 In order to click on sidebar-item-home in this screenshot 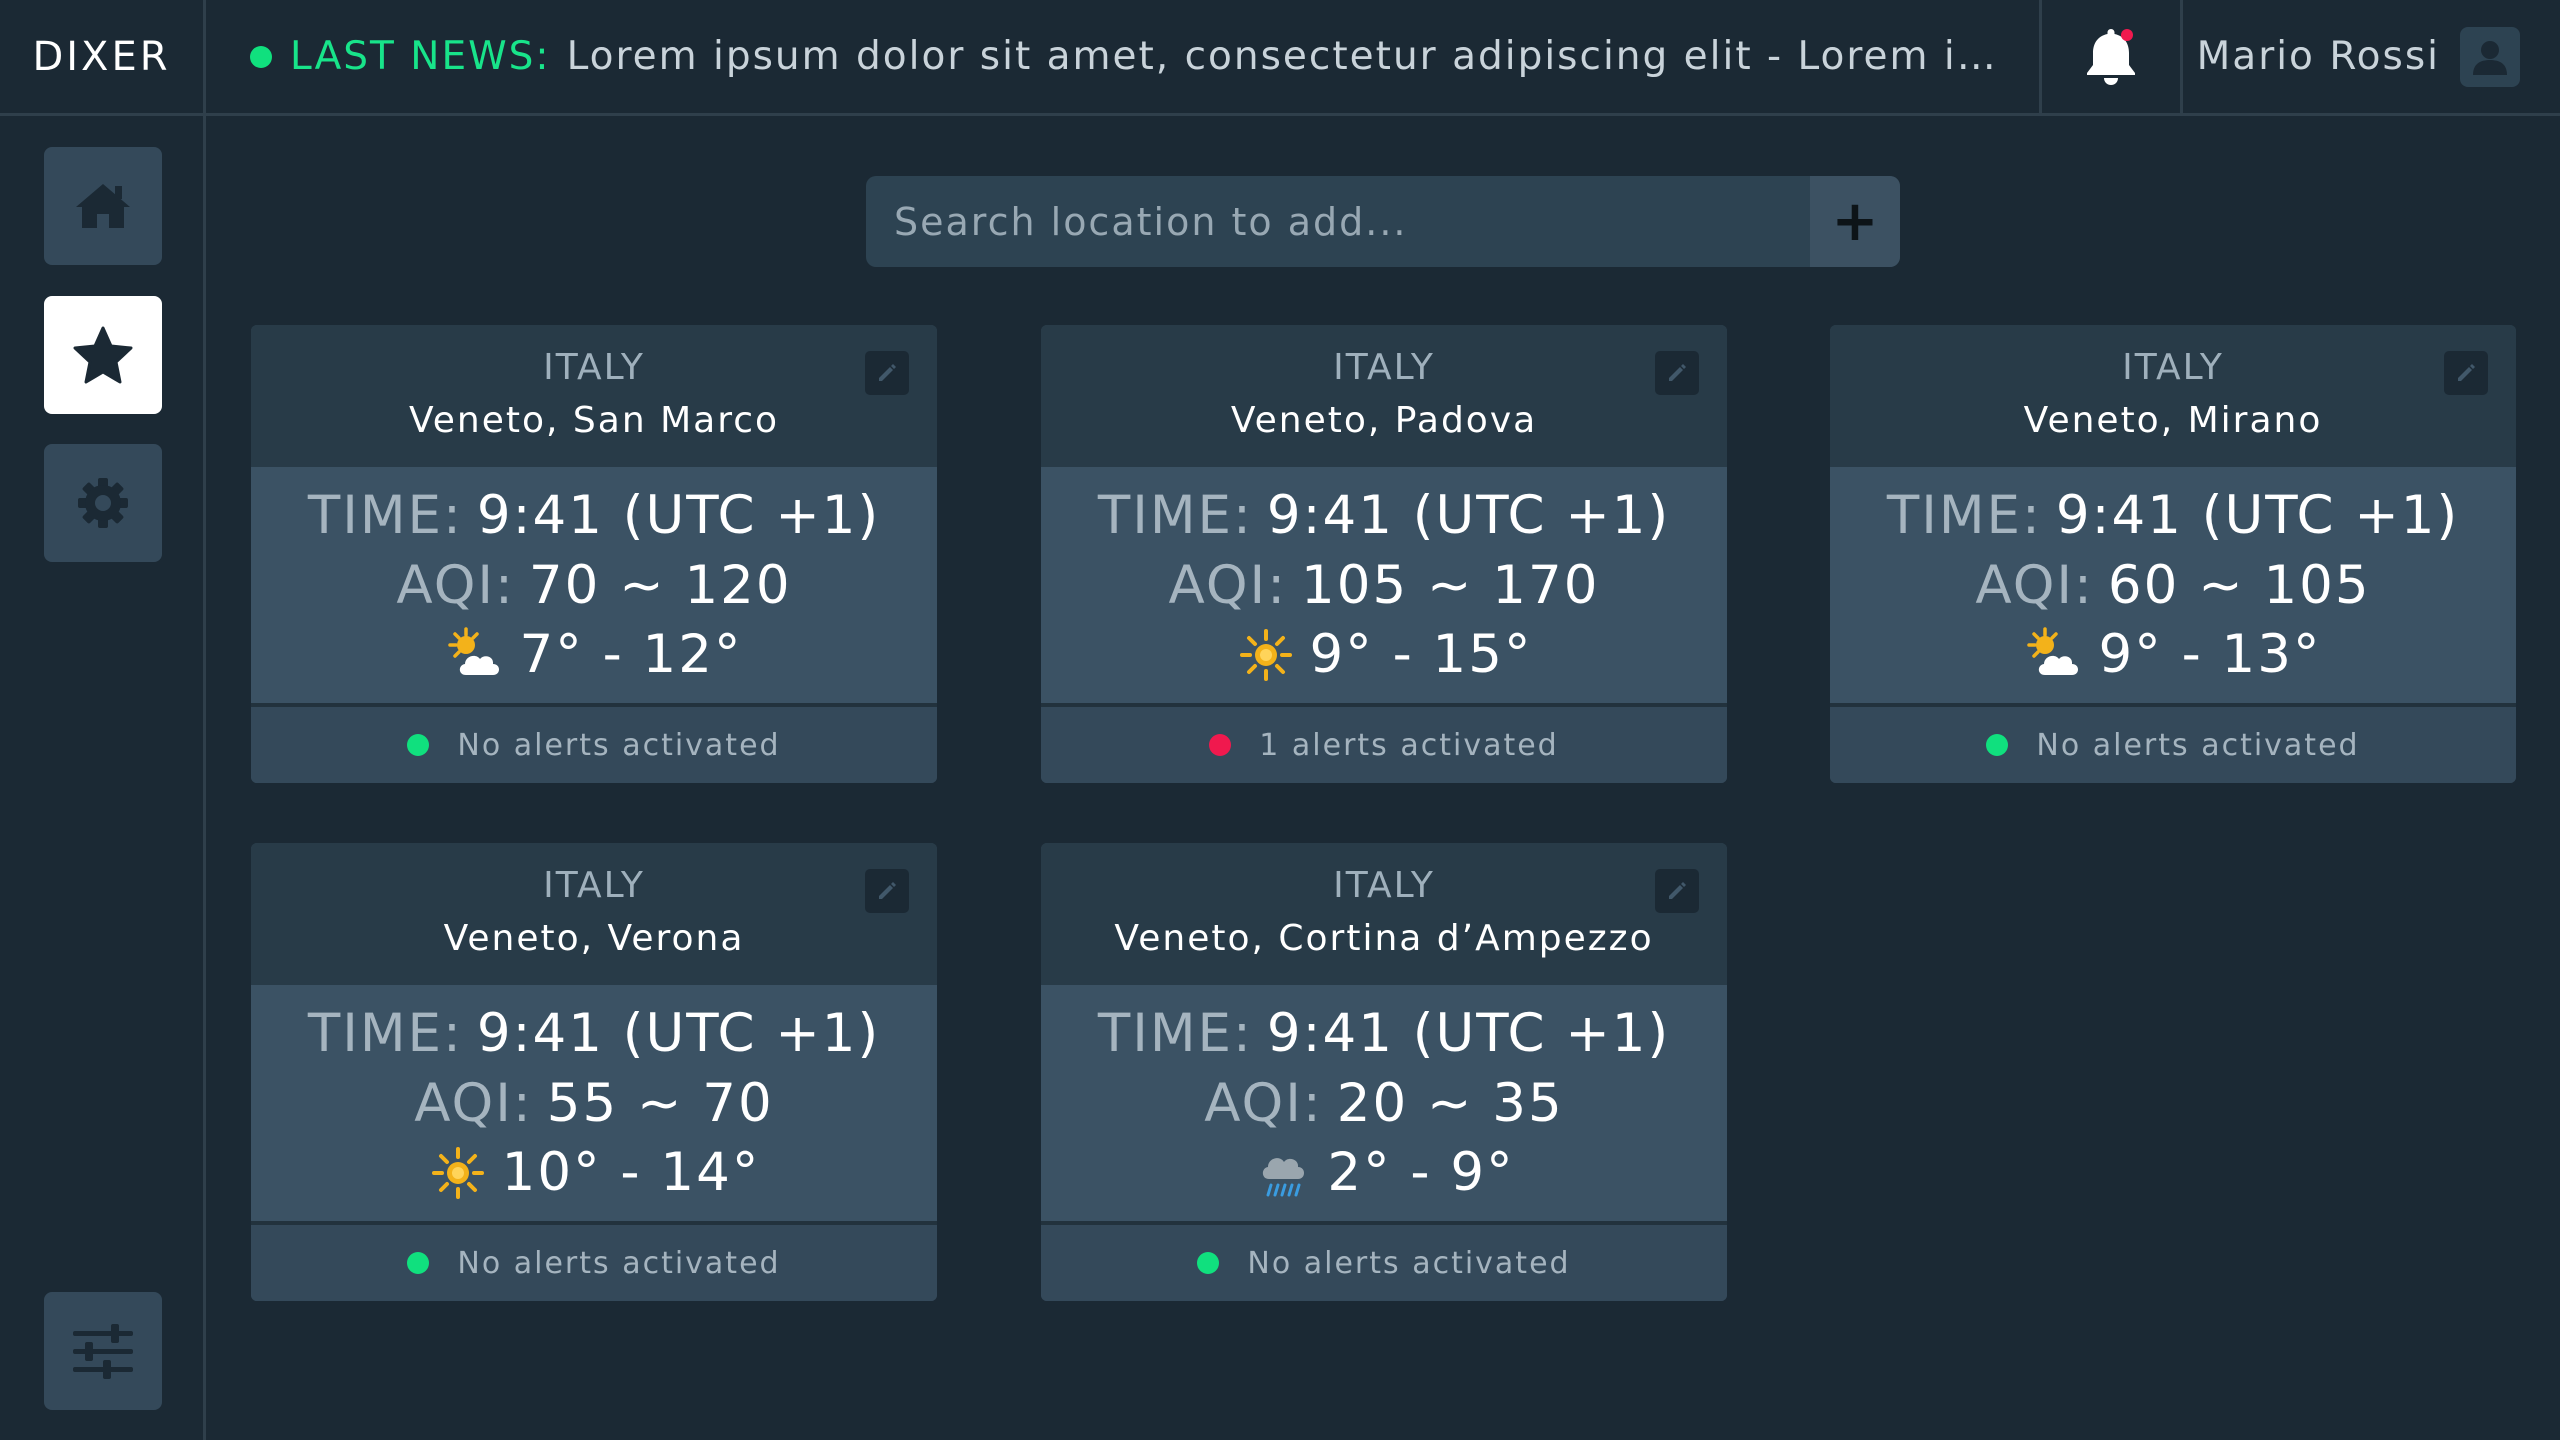, I will do `click(103, 206)`.